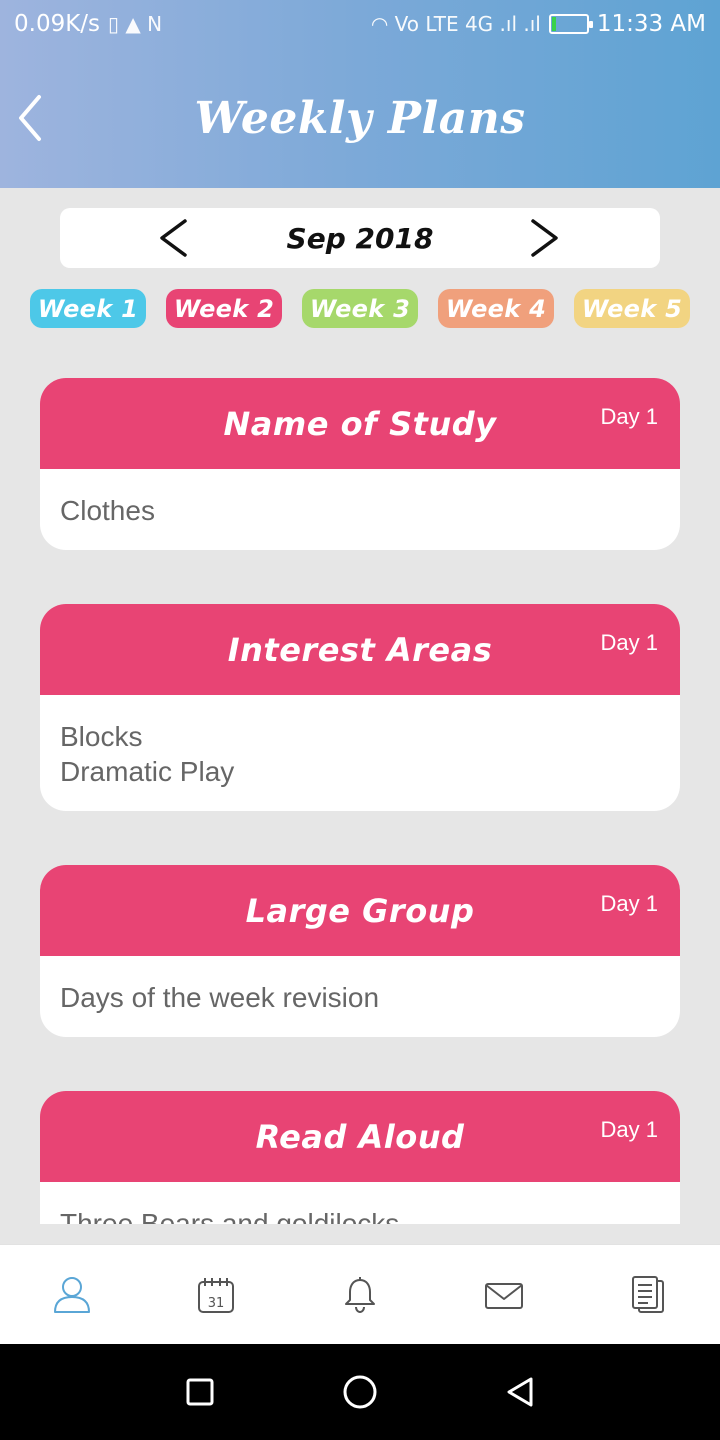 This screenshot has width=720, height=1440. Describe the element at coordinates (496, 308) in the screenshot. I see `tab-week-4: Week 4` at that location.